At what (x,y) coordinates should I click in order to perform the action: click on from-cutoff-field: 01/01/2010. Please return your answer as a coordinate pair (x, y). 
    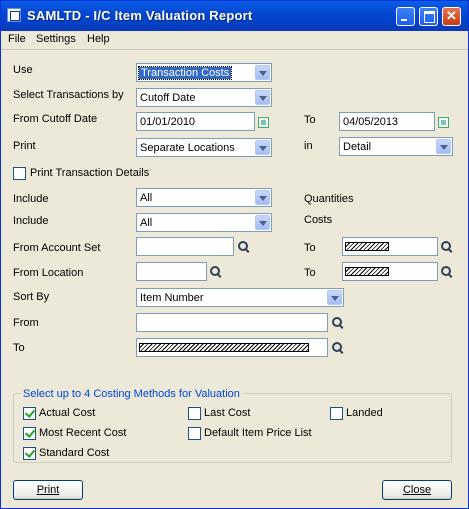
    Looking at the image, I should click on (195, 121).